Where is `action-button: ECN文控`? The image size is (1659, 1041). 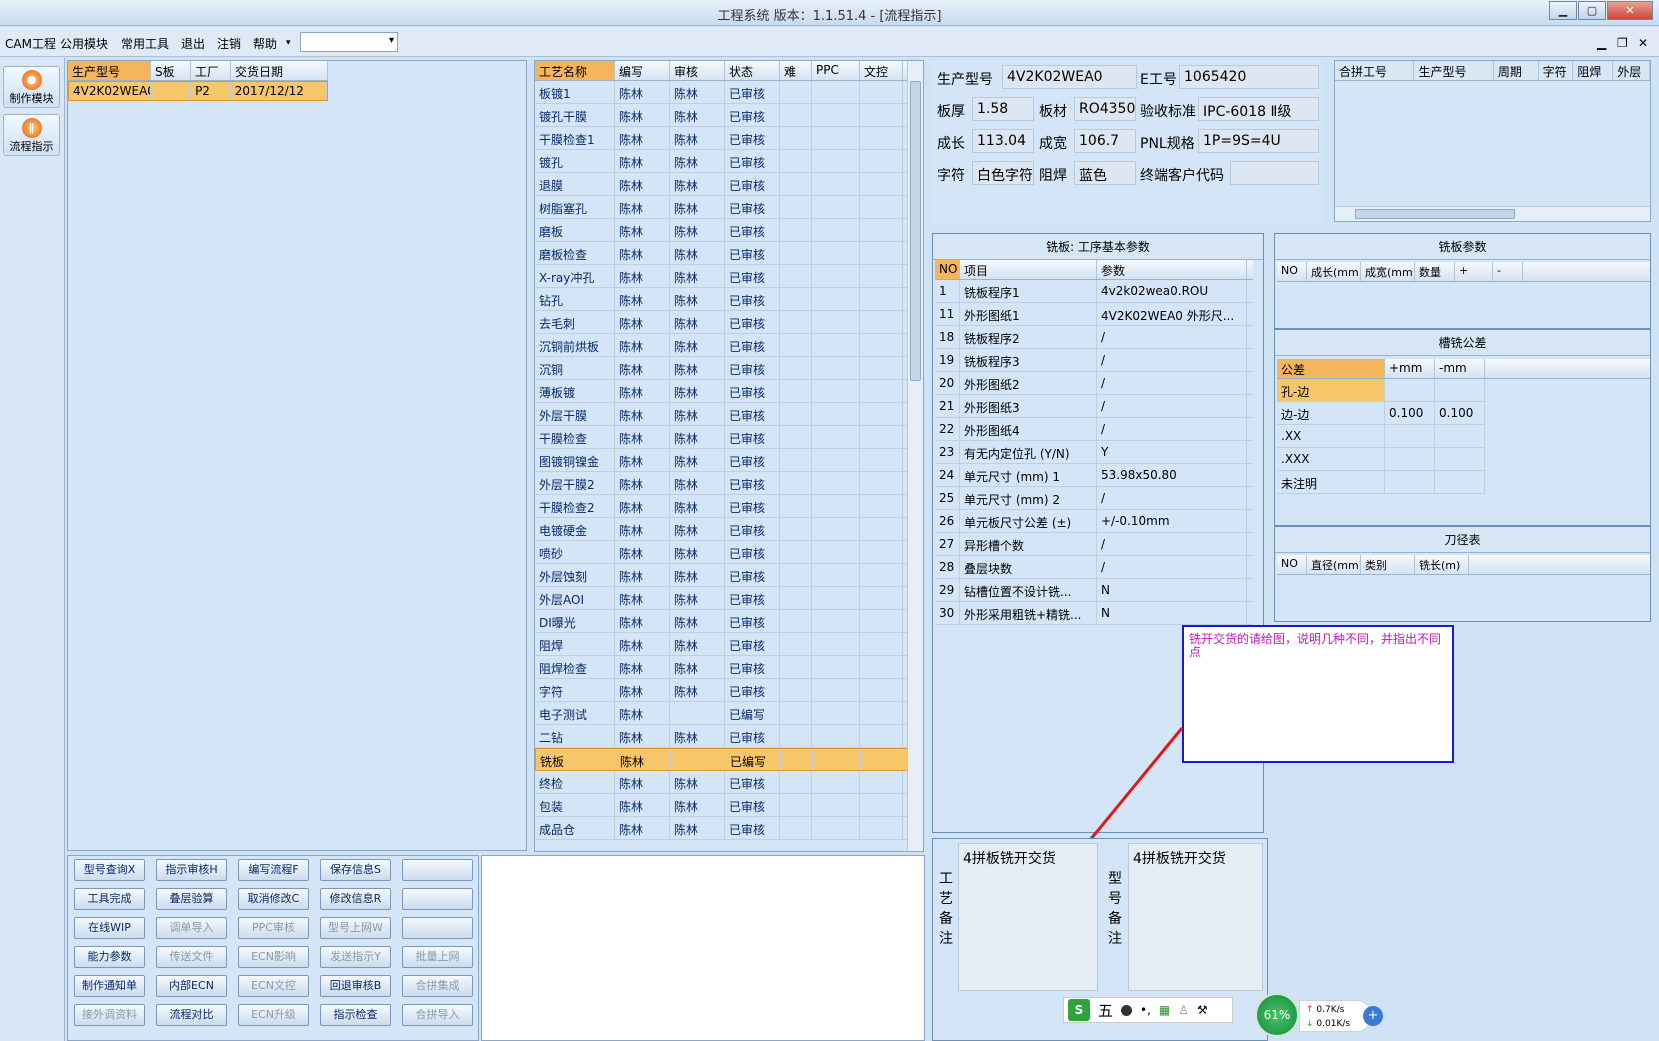 action-button: ECN文控 is located at coordinates (273, 986).